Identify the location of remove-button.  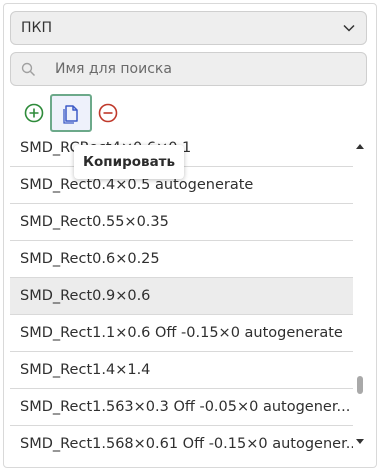
(108, 113).